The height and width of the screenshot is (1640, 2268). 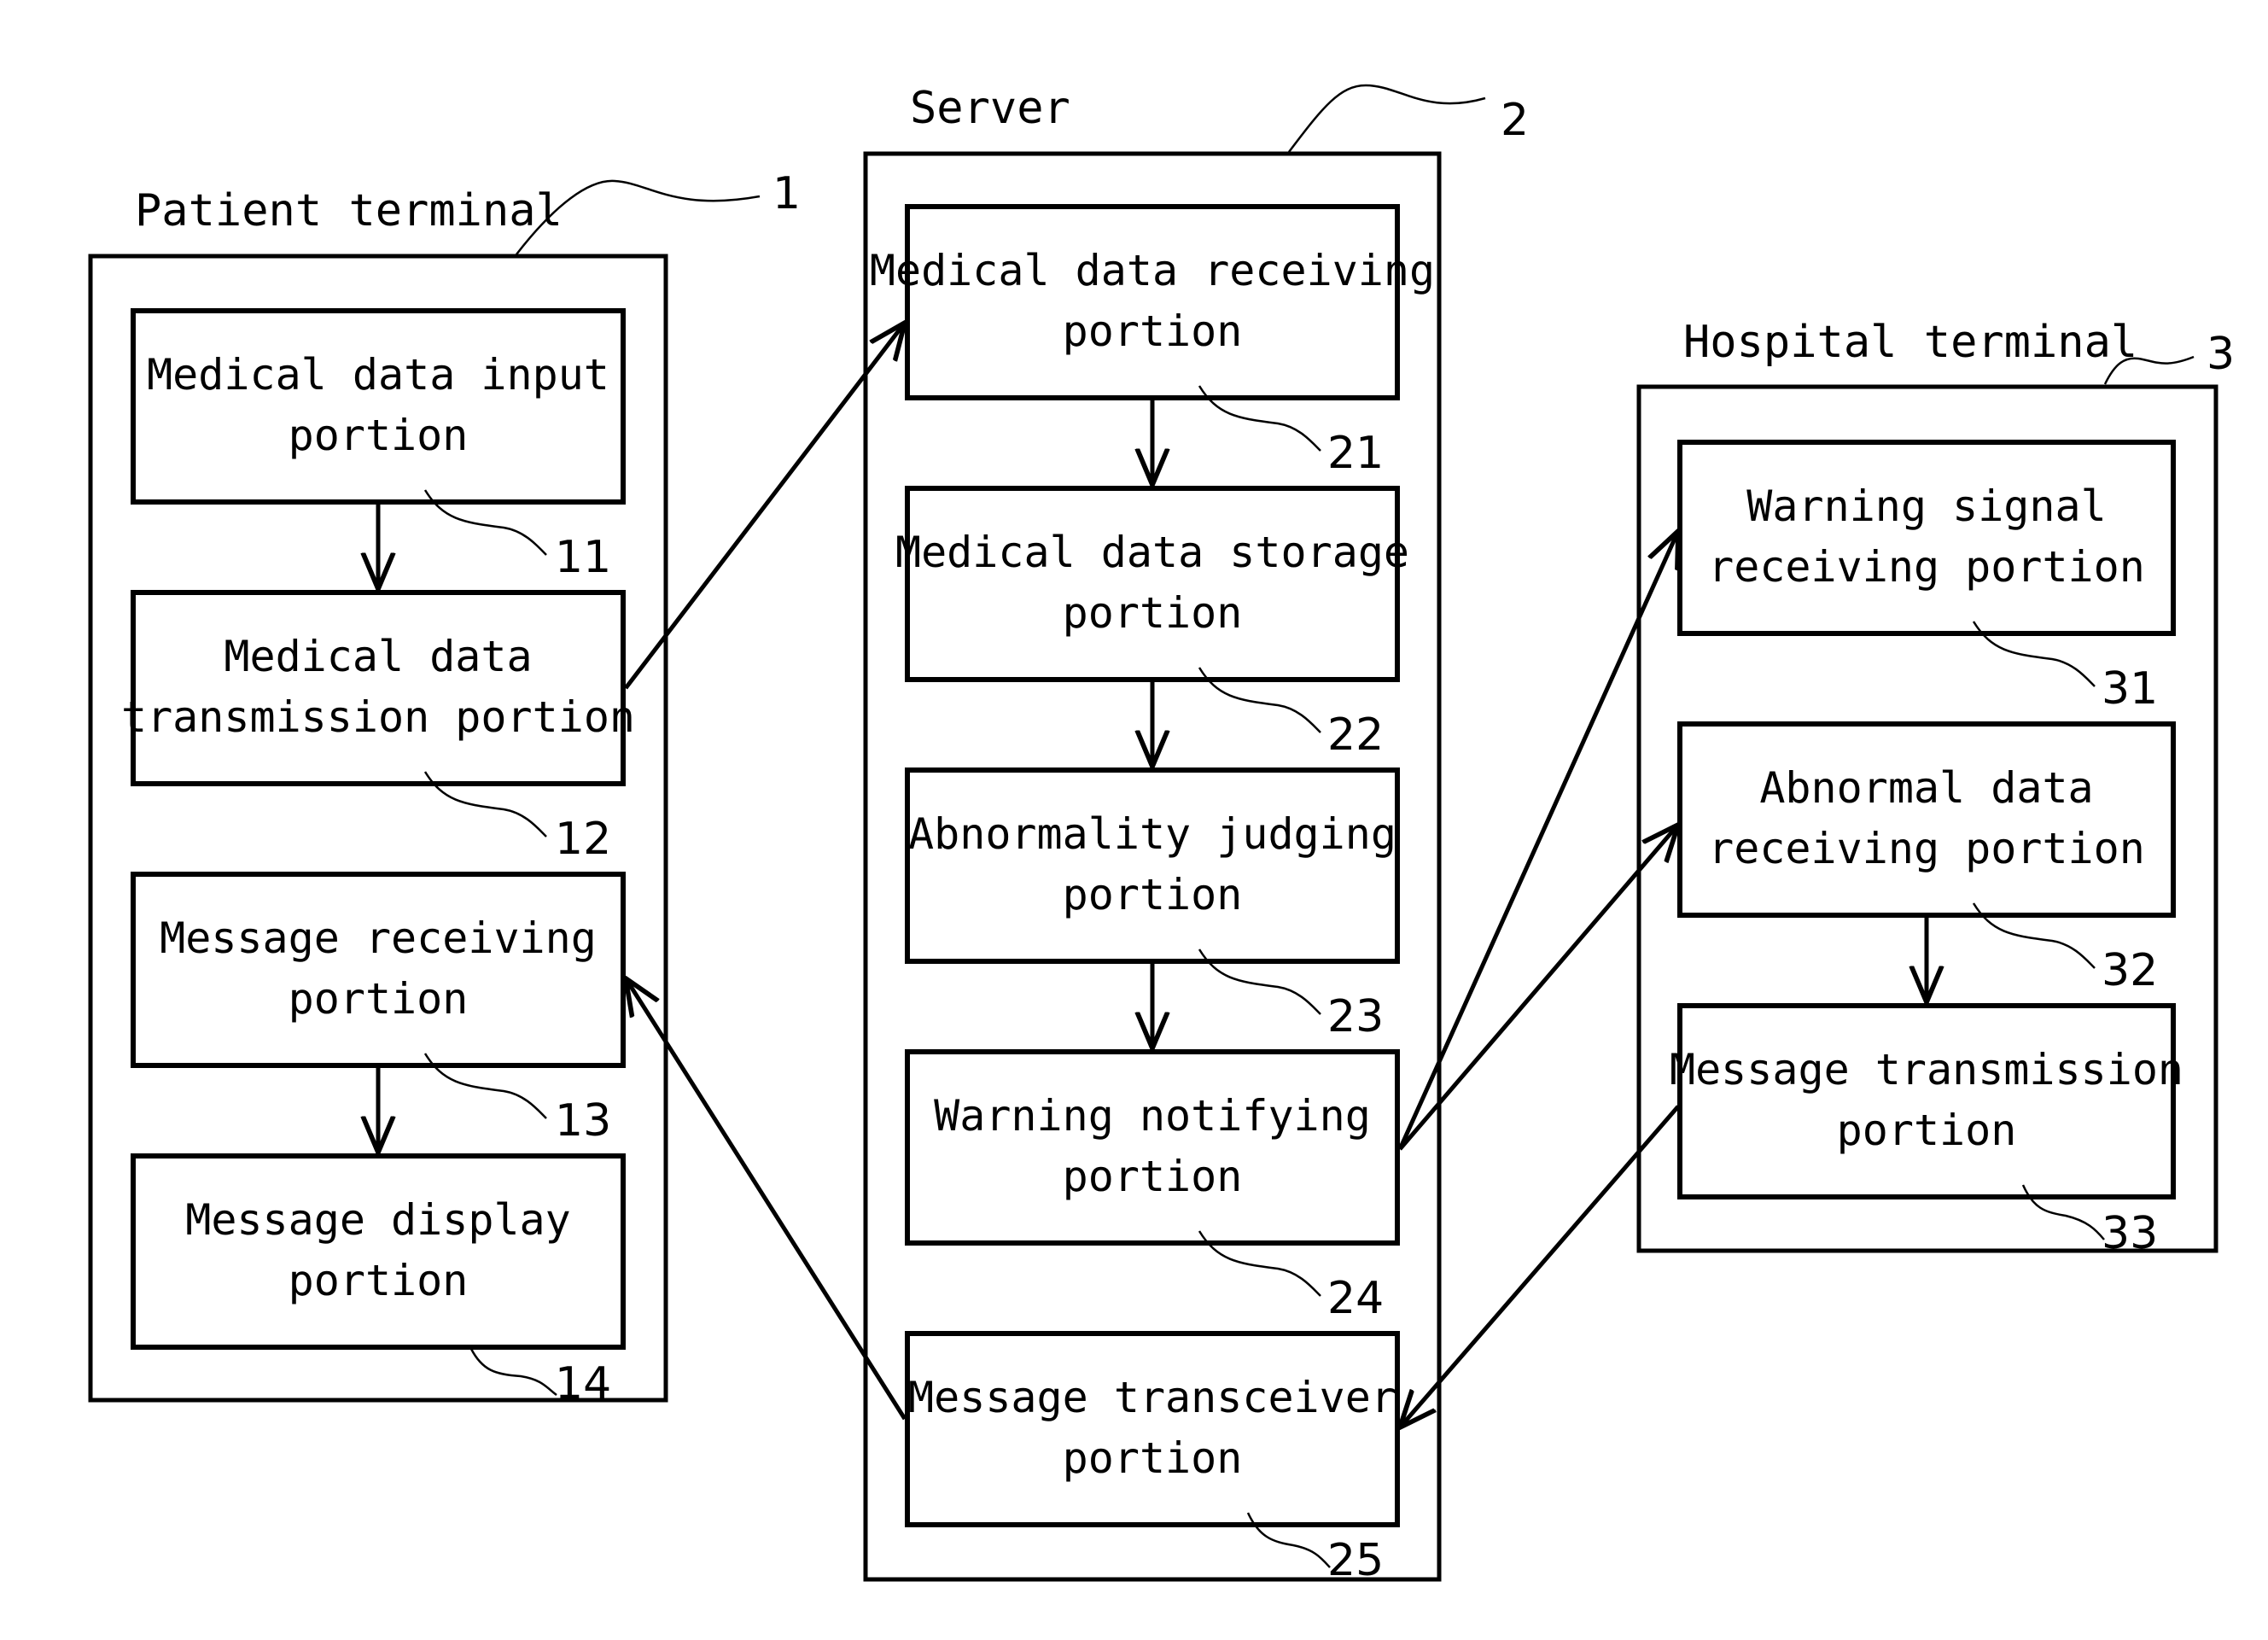 I want to click on block-label-line1: Message transmission, so click(x=1926, y=1069).